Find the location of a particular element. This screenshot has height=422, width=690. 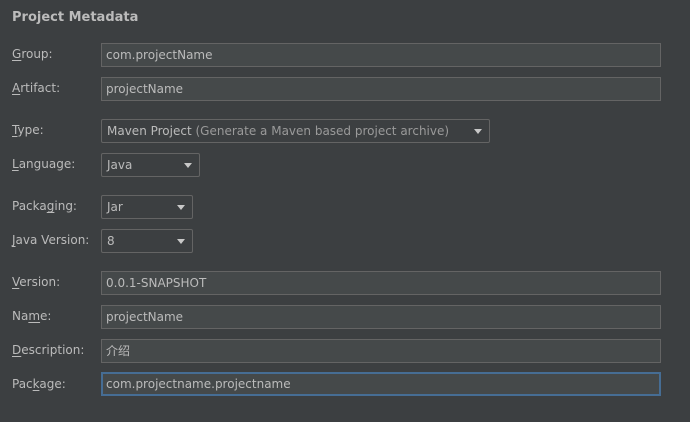

artifact-label: Artifact: is located at coordinates (36, 88).